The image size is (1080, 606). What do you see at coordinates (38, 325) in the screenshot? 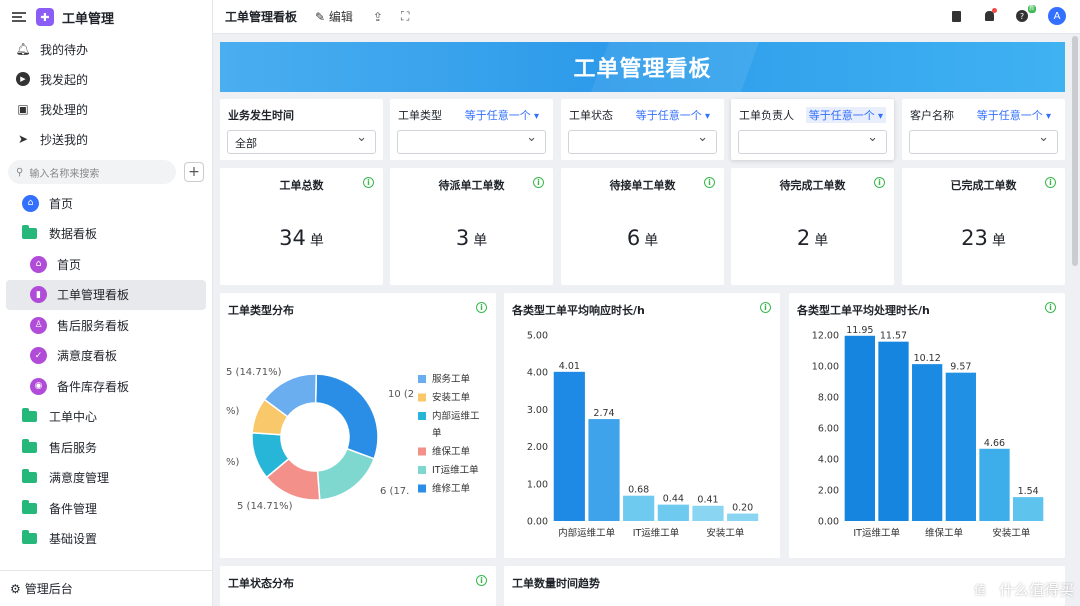
I see `user-icon: ♙` at bounding box center [38, 325].